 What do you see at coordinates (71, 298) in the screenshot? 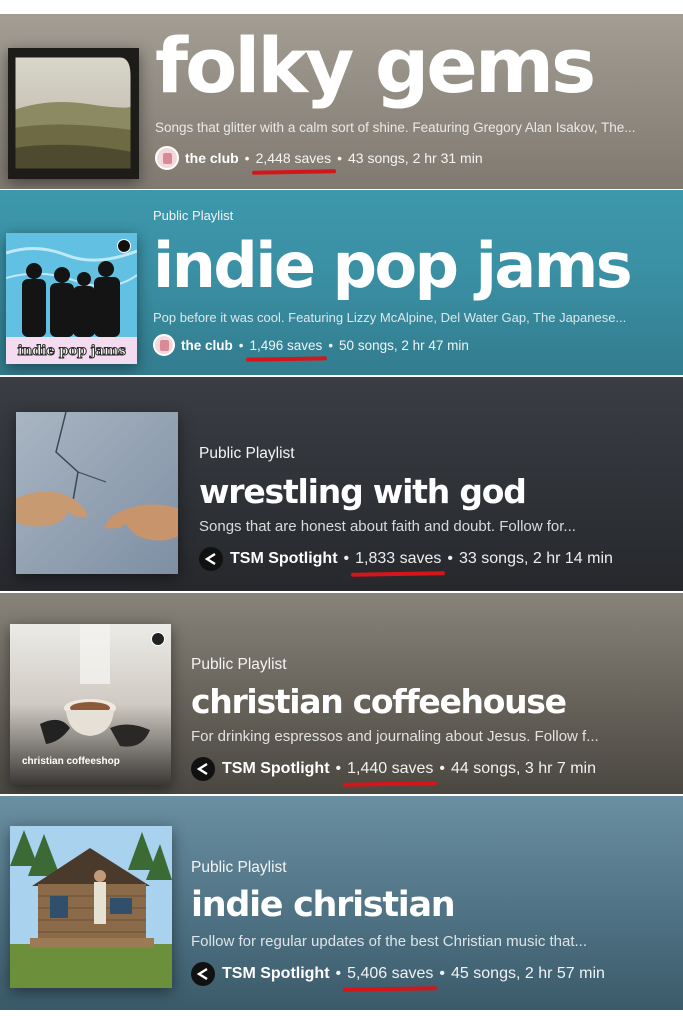
I see `playlist-cover: indie pop jams` at bounding box center [71, 298].